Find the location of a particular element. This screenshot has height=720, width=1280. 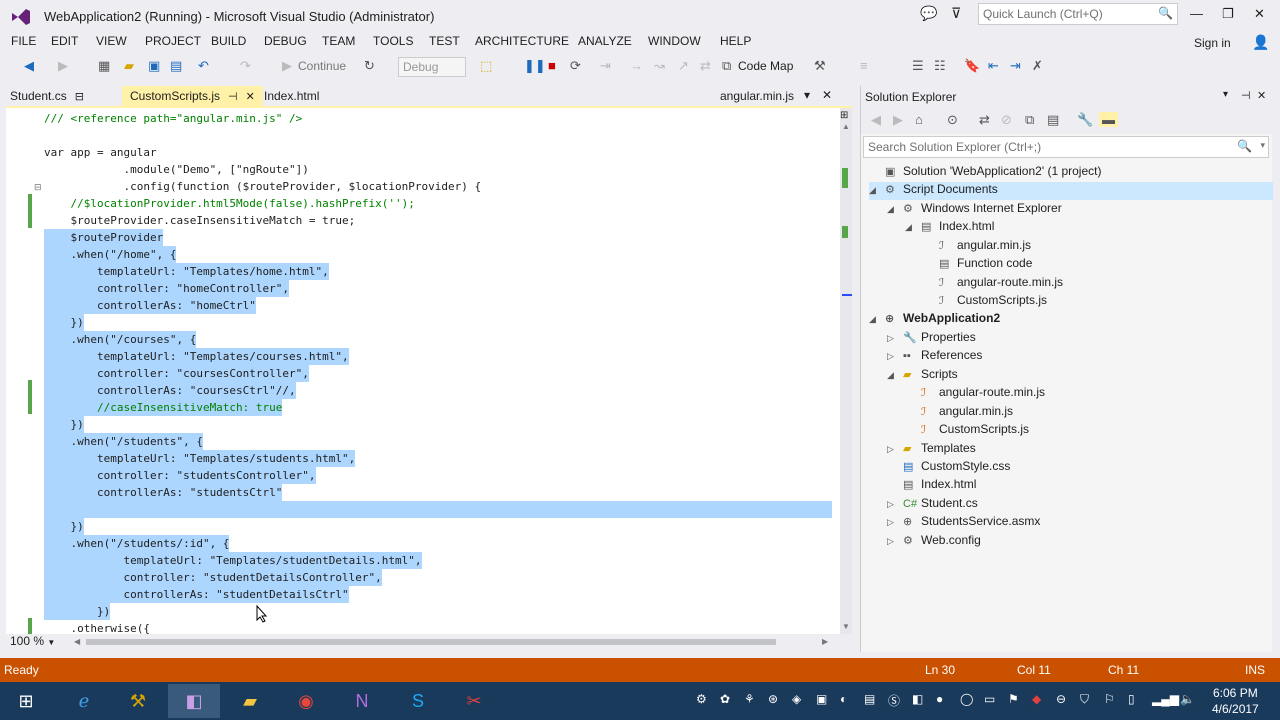

menu-window: WINDOW is located at coordinates (674, 41).